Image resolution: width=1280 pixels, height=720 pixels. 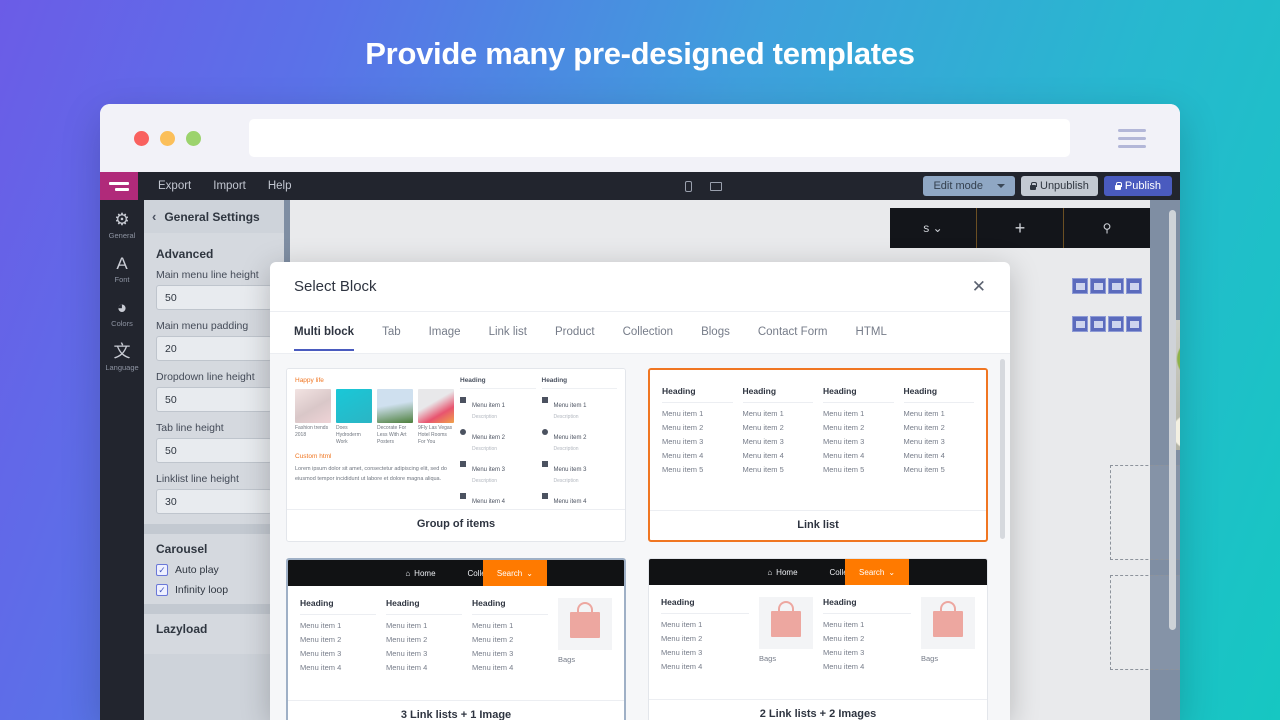 What do you see at coordinates (871, 332) in the screenshot?
I see `tab-html: HTML` at bounding box center [871, 332].